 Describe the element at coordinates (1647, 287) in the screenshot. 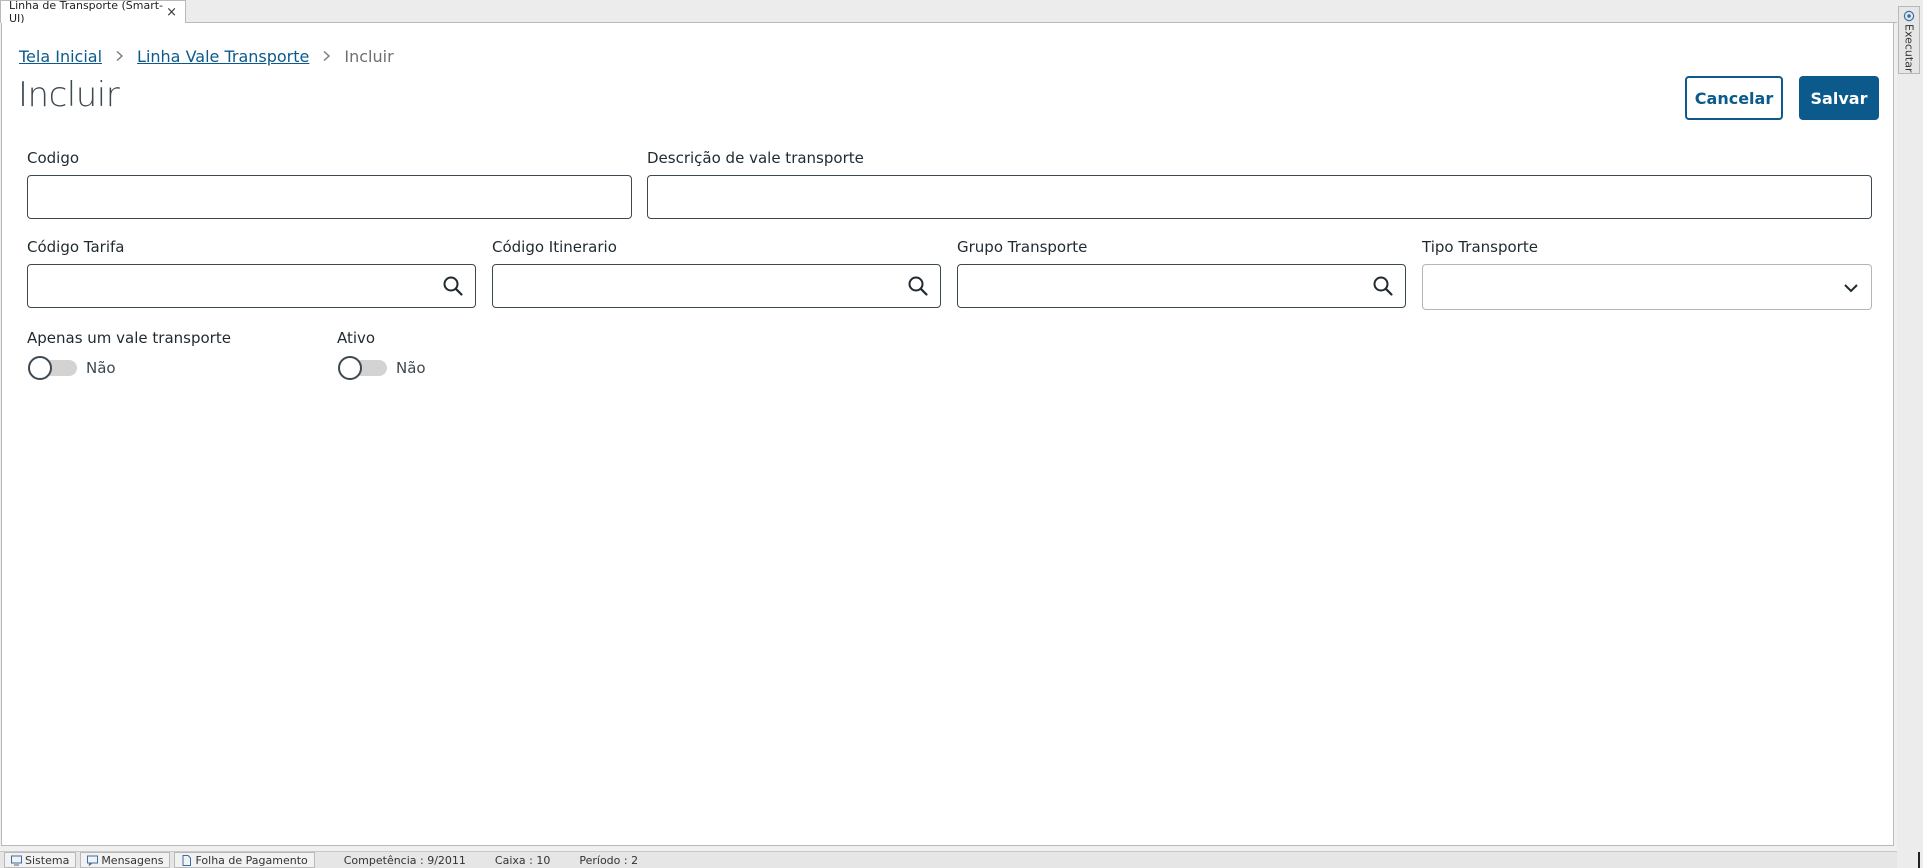

I see `tipo-transporte-select` at that location.